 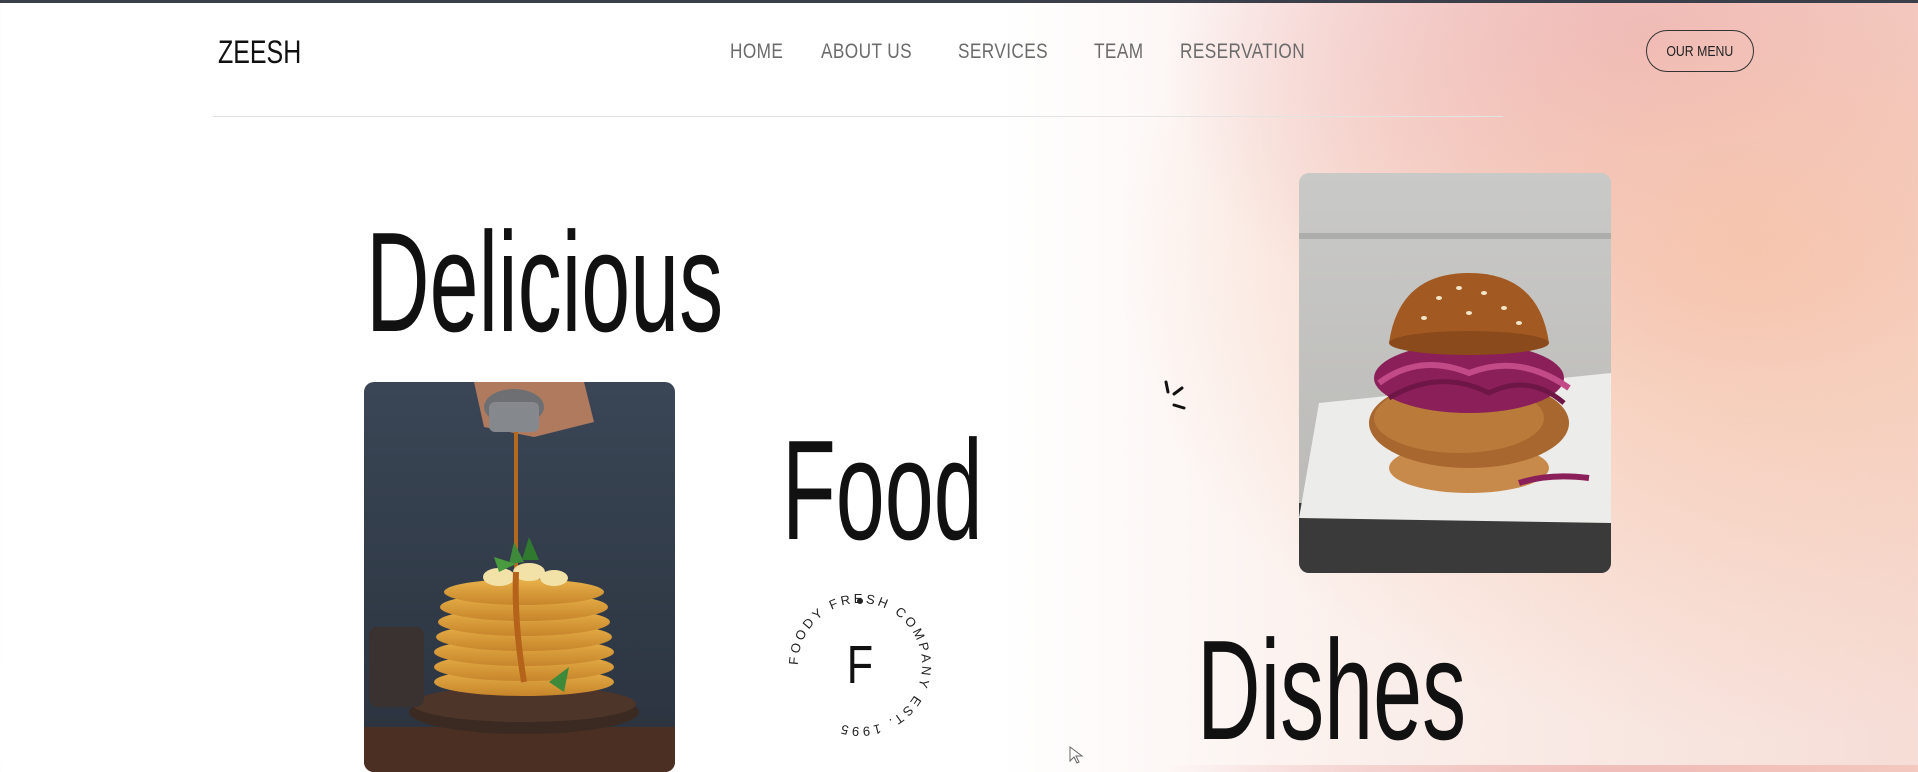 What do you see at coordinates (1118, 52) in the screenshot?
I see `nav-team: TEAM` at bounding box center [1118, 52].